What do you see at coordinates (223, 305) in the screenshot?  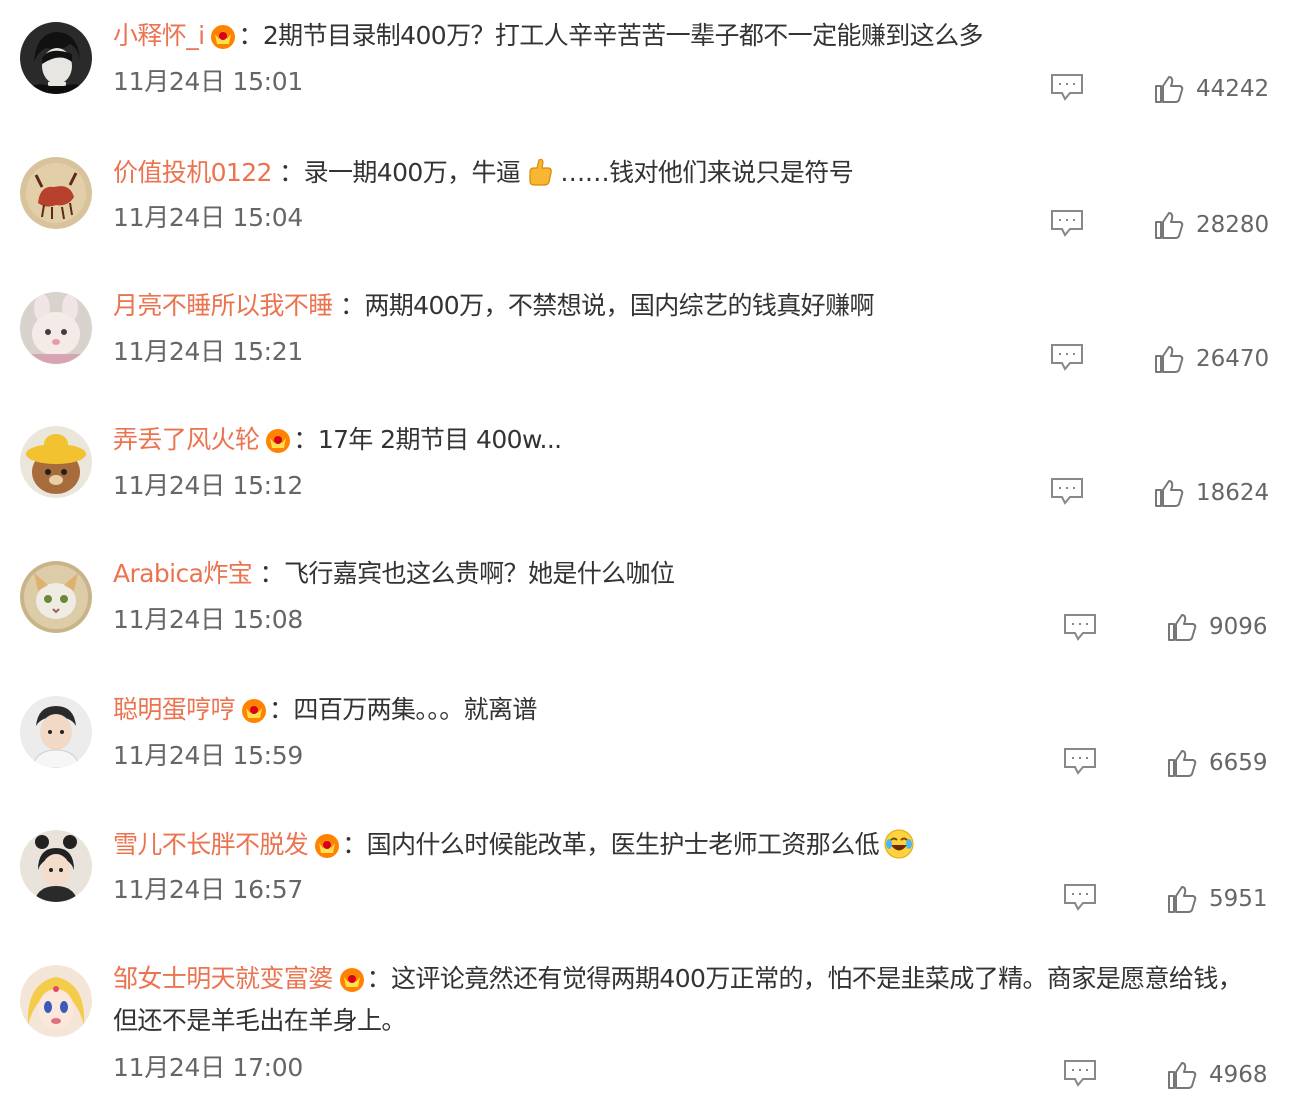 I see `username-link: 月亮不睡所以我不睡` at bounding box center [223, 305].